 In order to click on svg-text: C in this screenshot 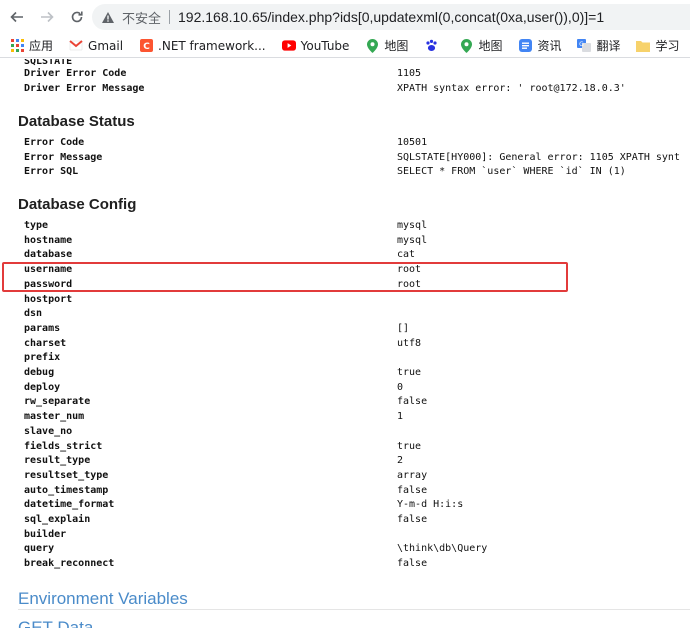, I will do `click(146, 47)`.